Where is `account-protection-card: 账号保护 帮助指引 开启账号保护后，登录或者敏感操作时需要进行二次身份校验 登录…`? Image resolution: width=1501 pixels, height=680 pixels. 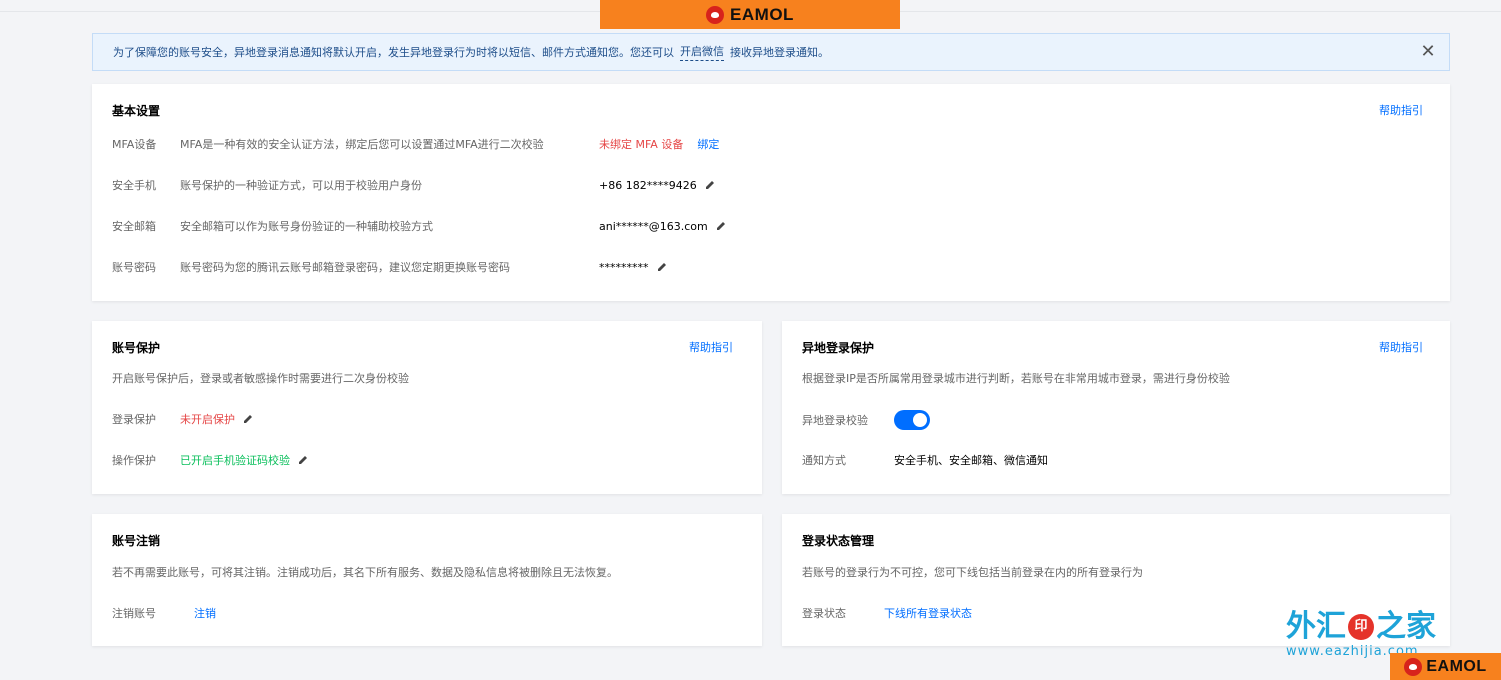
account-protection-card: 账号保护 帮助指引 开启账号保护后，登录或者敏感操作时需要进行二次身份校验 登录… is located at coordinates (427, 407).